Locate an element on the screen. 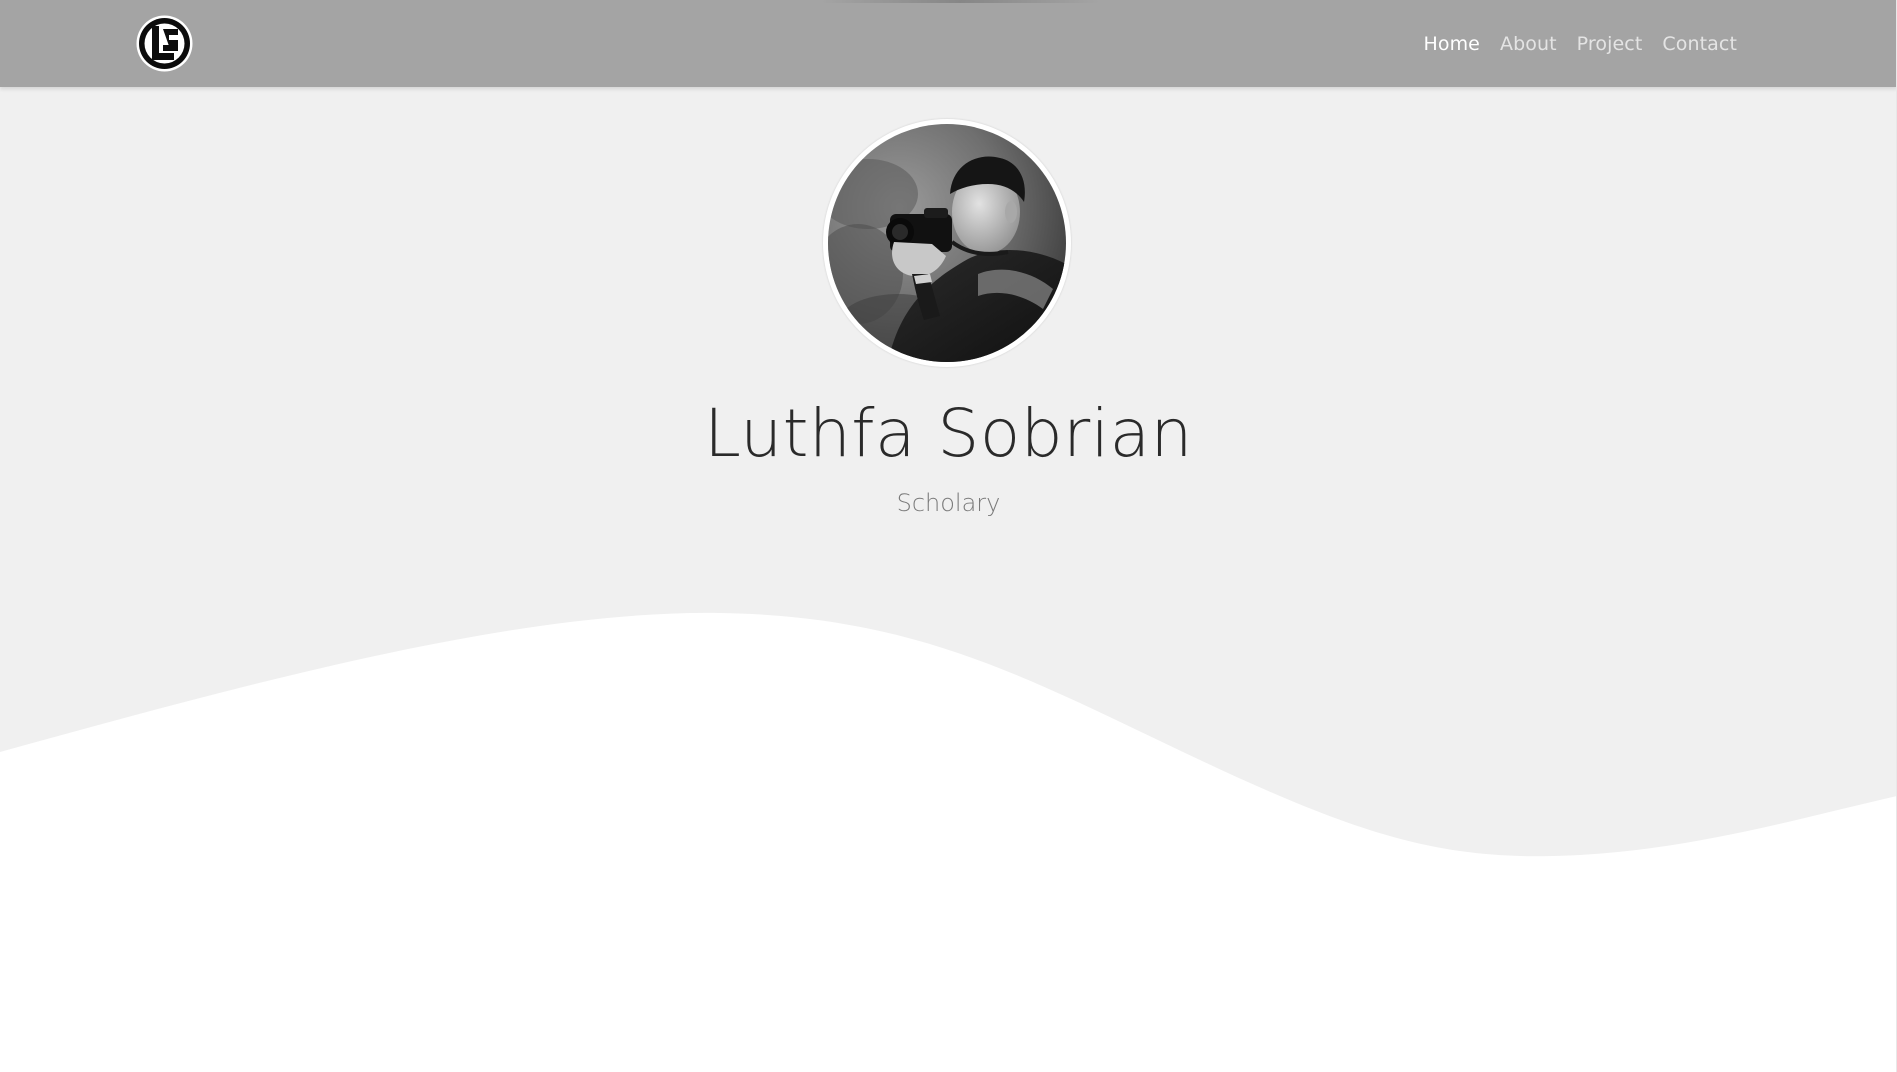 The width and height of the screenshot is (1897, 1072). profile-photo-image is located at coordinates (947, 243).